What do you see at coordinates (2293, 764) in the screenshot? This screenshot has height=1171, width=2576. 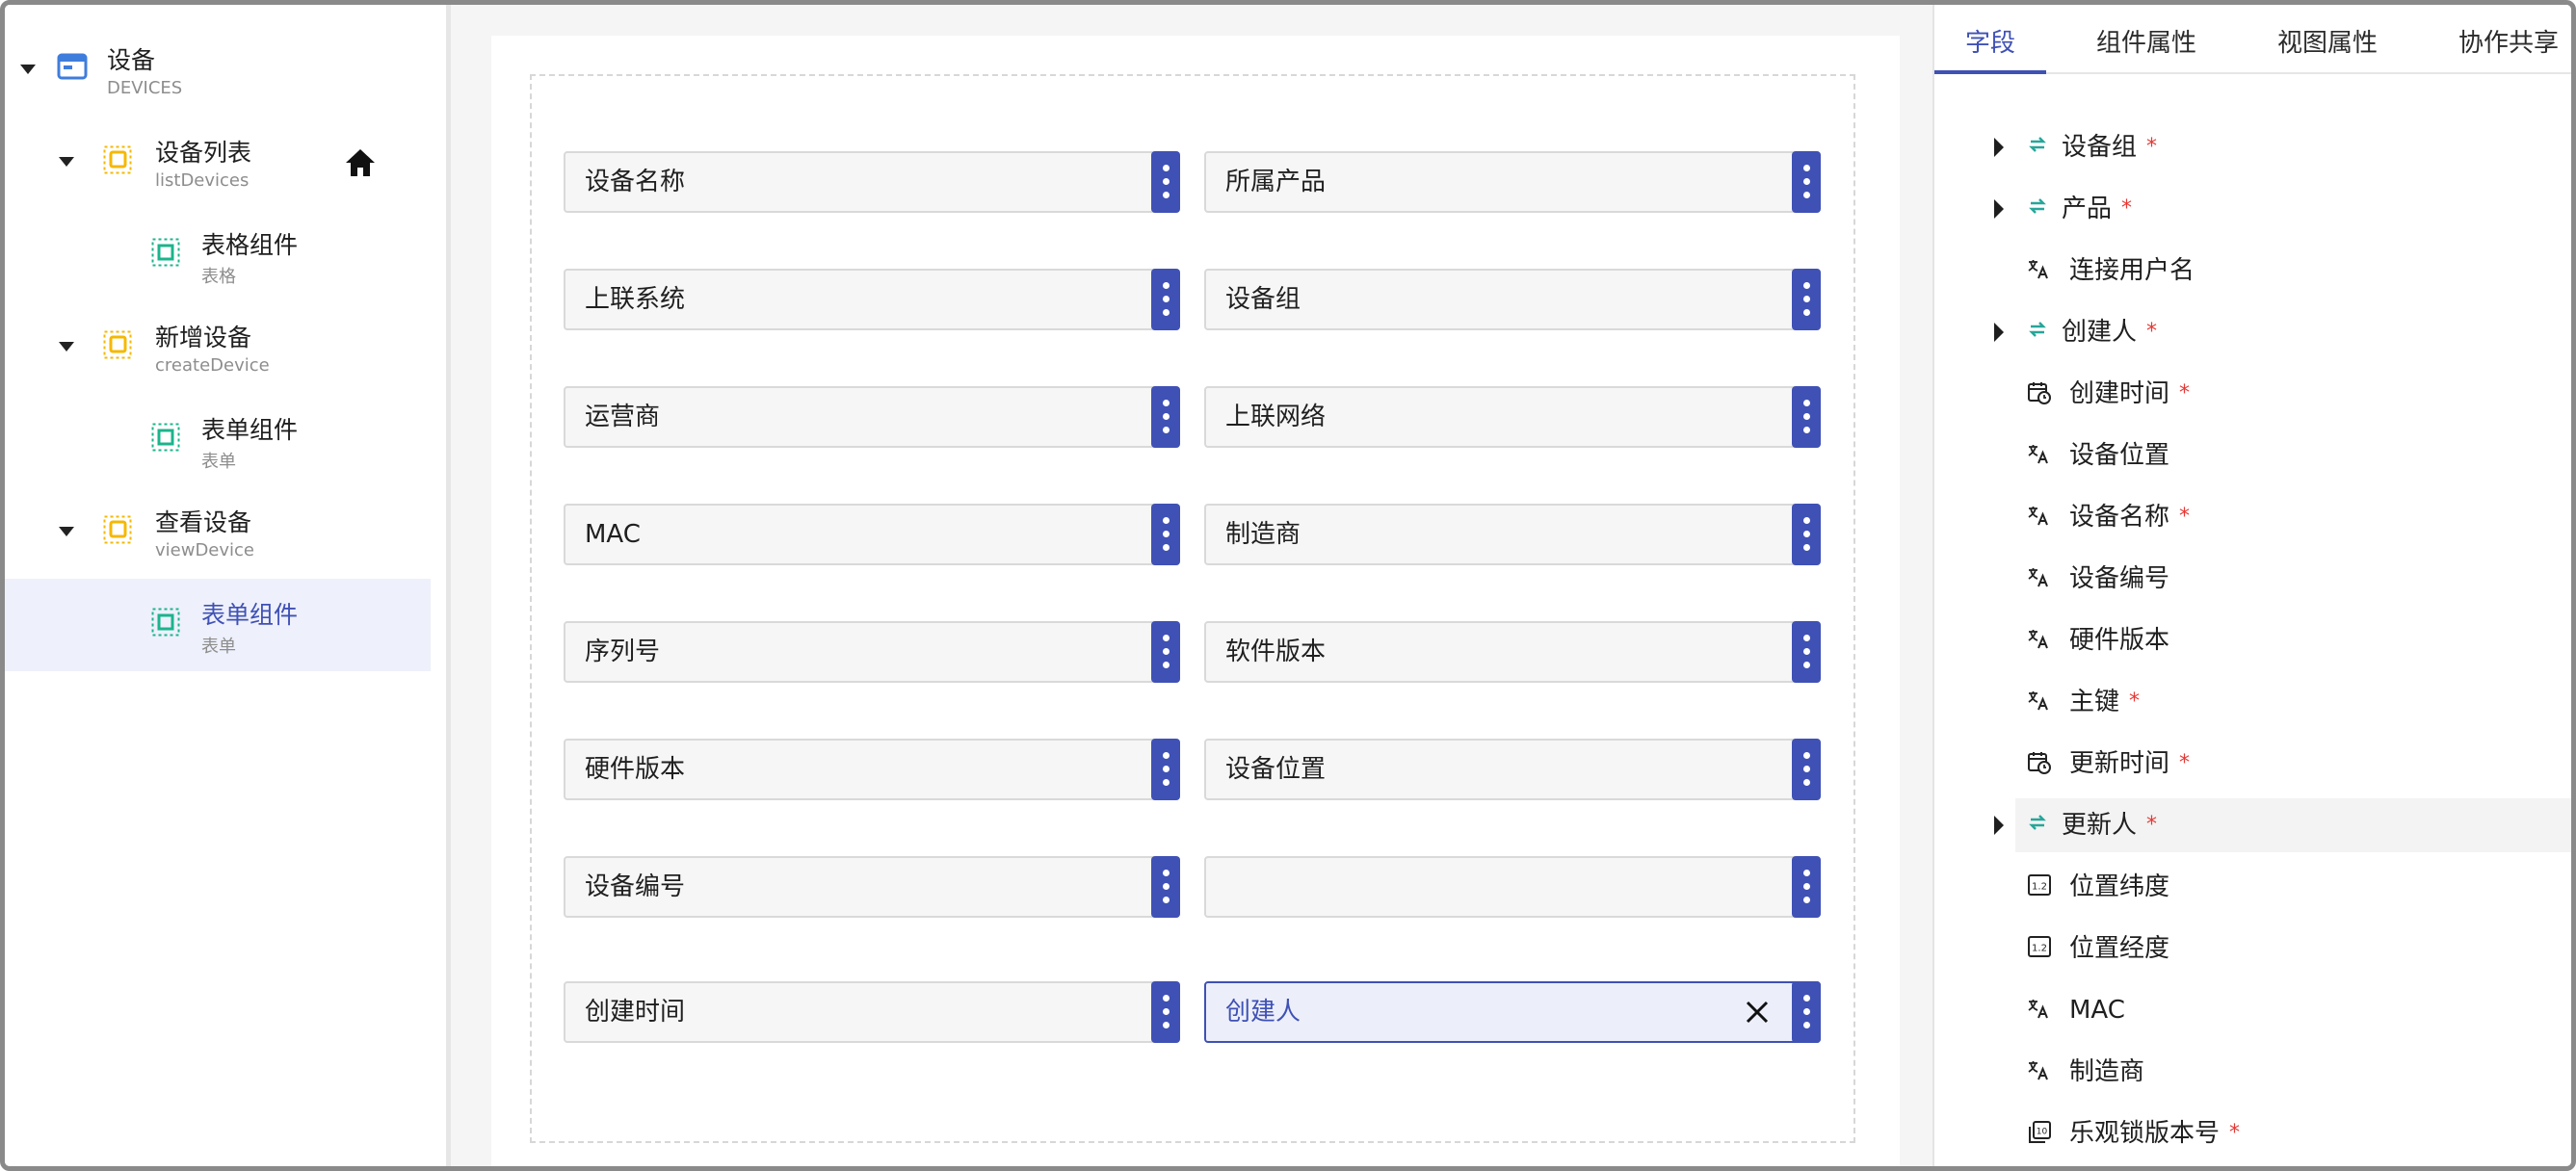 I see `field-list-item: 更新时间 *` at bounding box center [2293, 764].